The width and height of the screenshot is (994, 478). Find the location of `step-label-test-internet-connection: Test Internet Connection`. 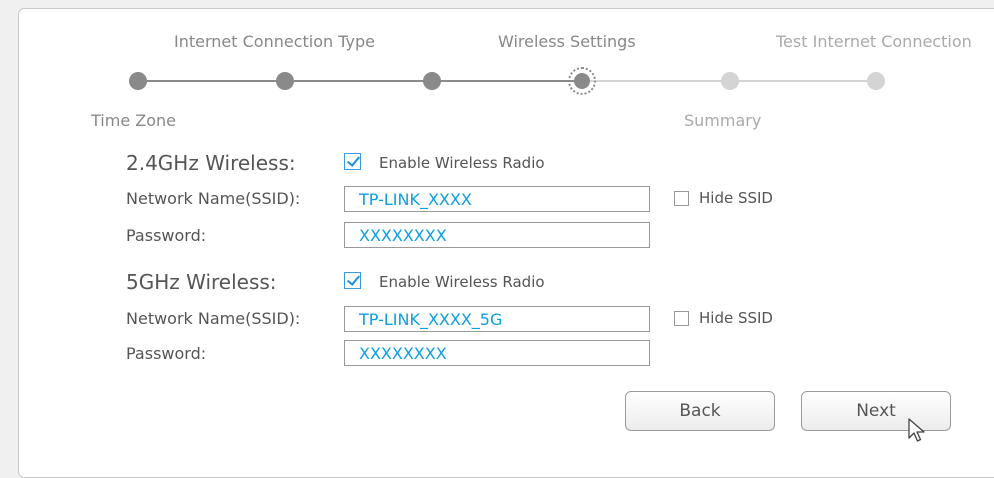

step-label-test-internet-connection: Test Internet Connection is located at coordinates (874, 41).